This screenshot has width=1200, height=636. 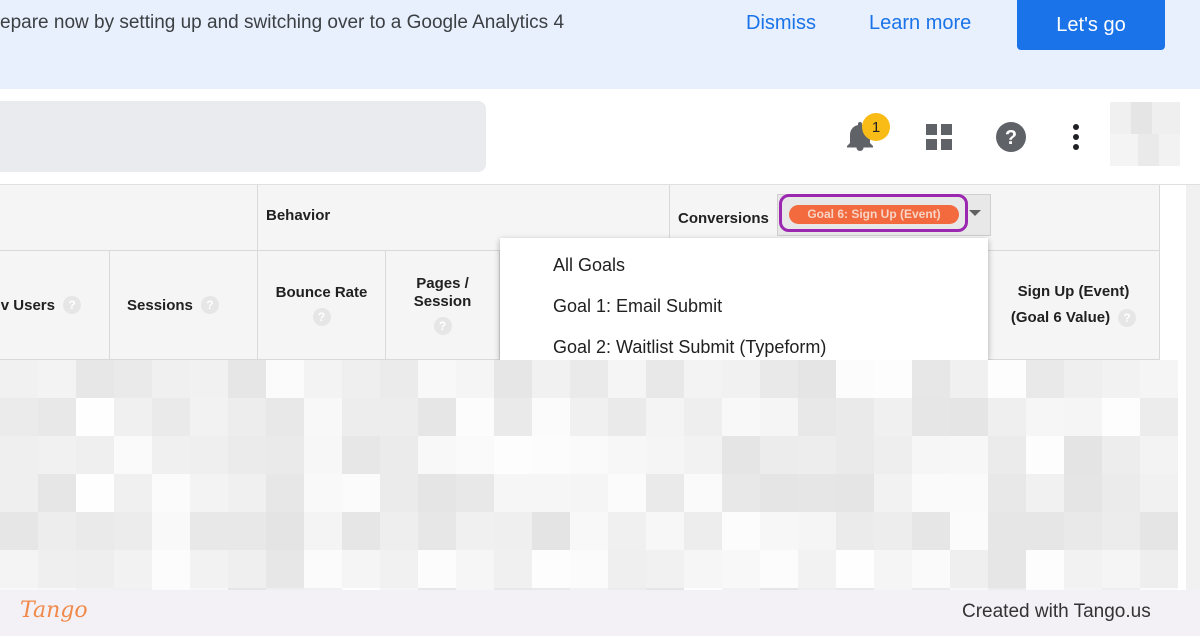 I want to click on column-label: Bounce Rate, so click(x=321, y=292).